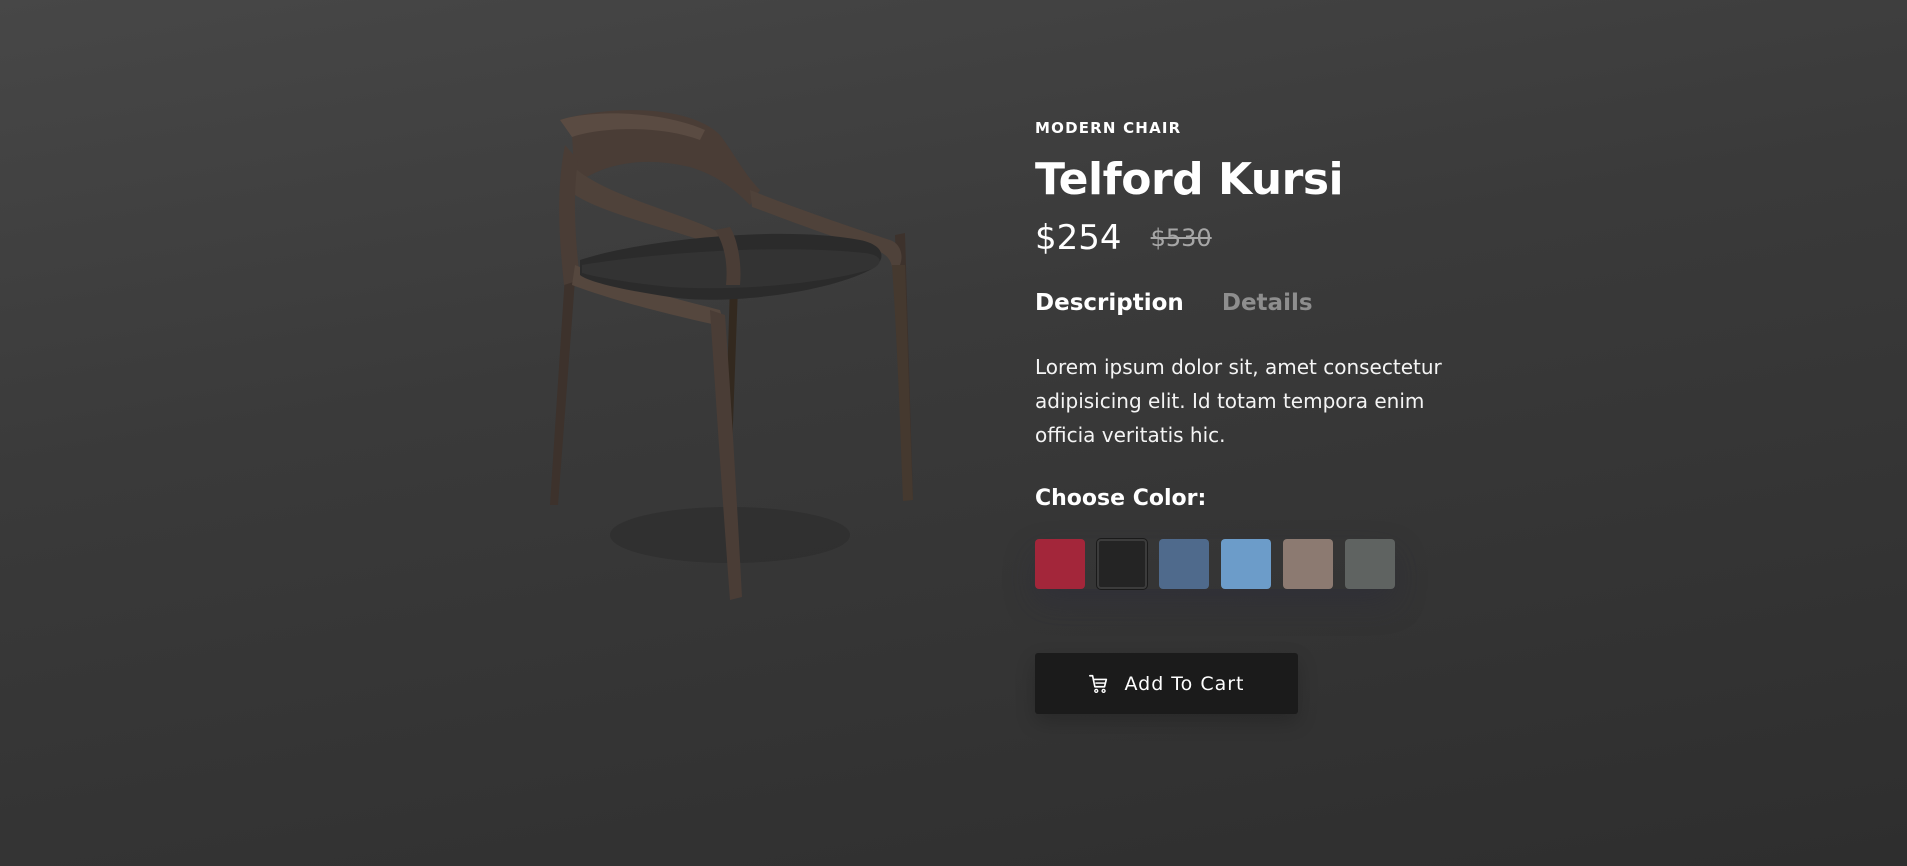  I want to click on add-to-cart-label: Add To Cart, so click(1184, 683).